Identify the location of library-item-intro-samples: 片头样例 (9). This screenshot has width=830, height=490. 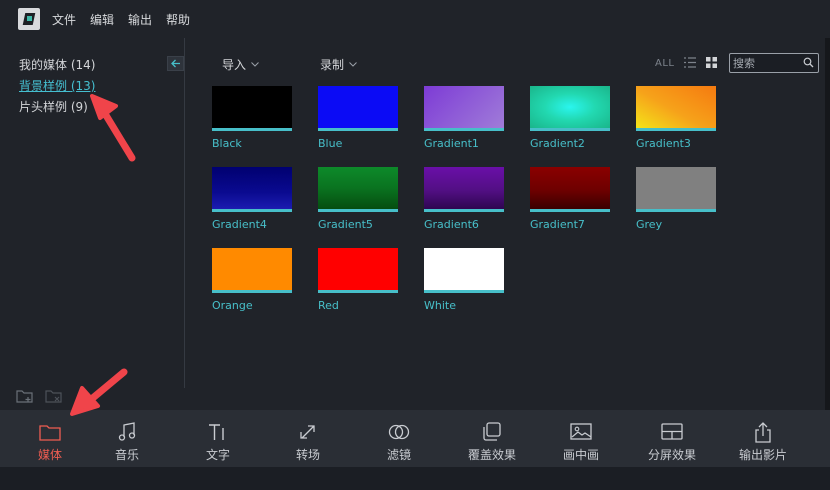
(53, 106).